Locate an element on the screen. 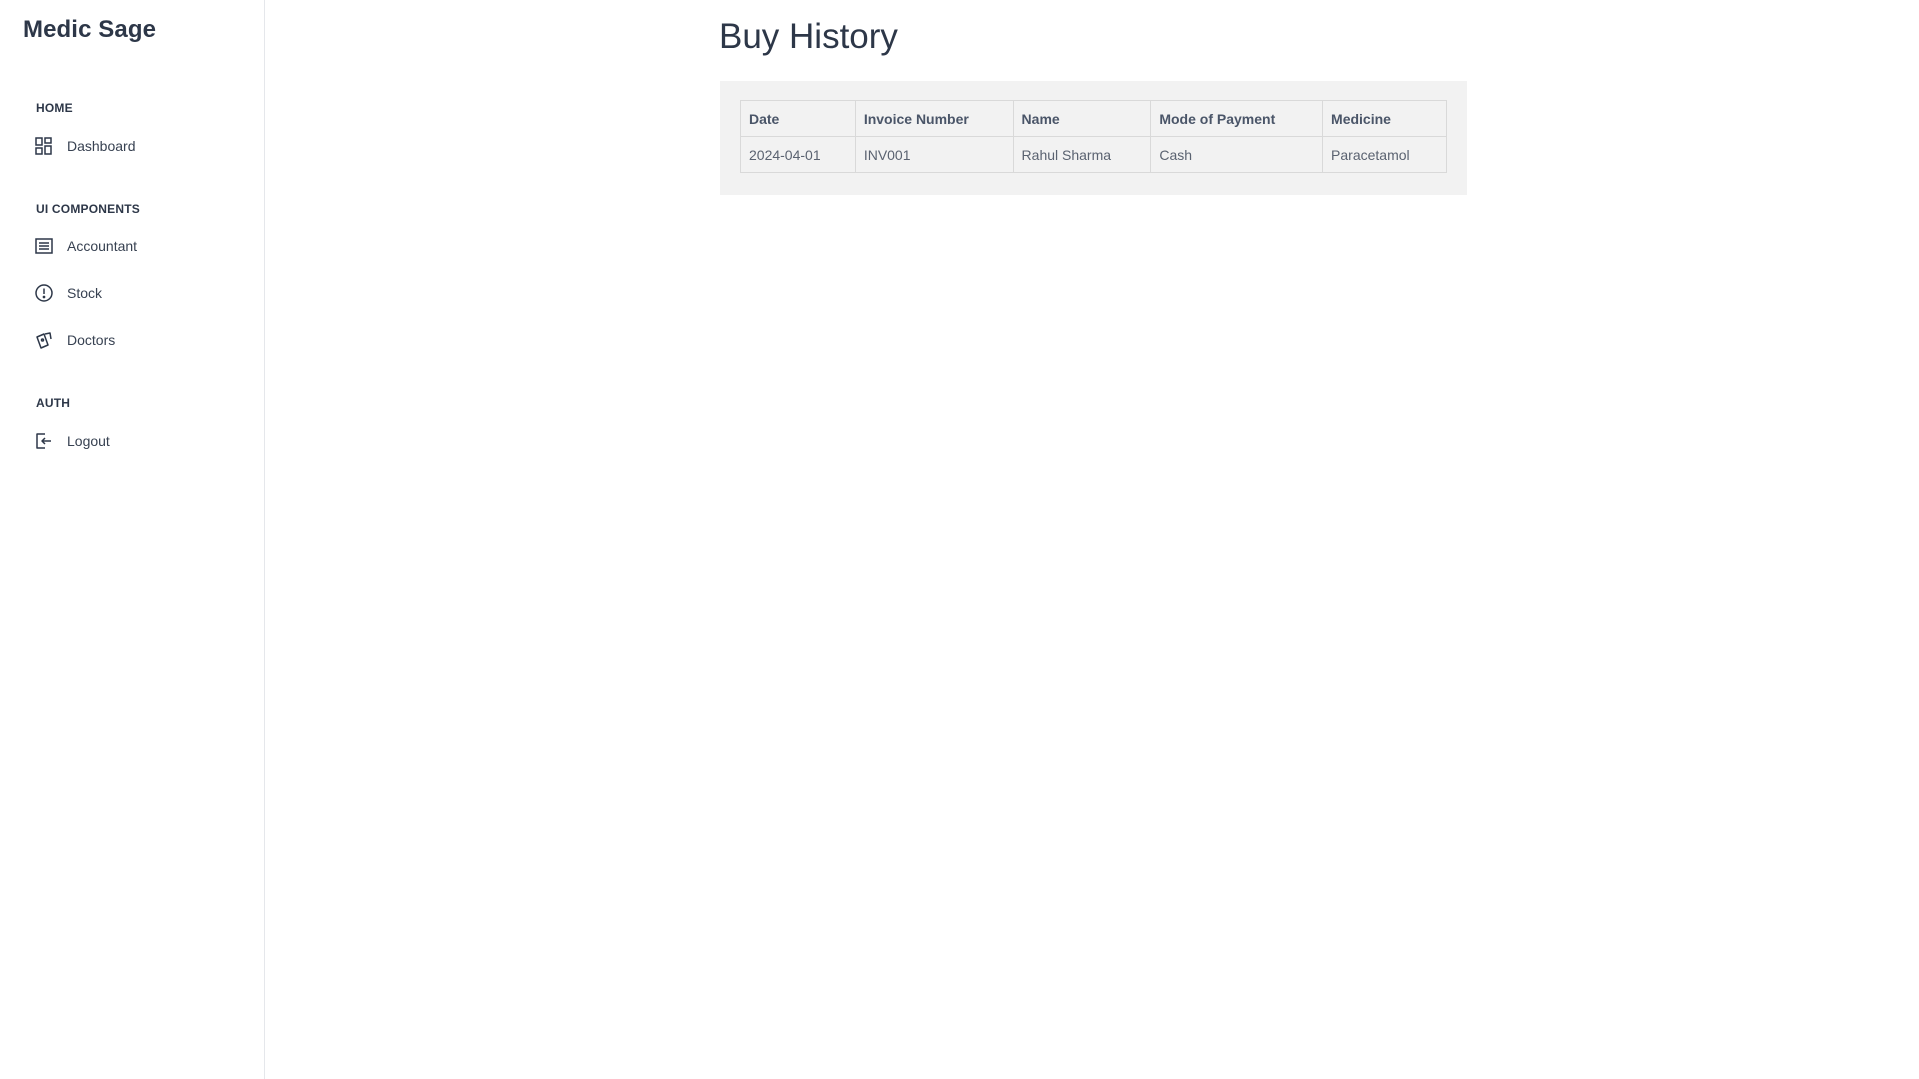 The width and height of the screenshot is (1919, 1079). sidebar-item-doctors: Doctors is located at coordinates (74, 340).